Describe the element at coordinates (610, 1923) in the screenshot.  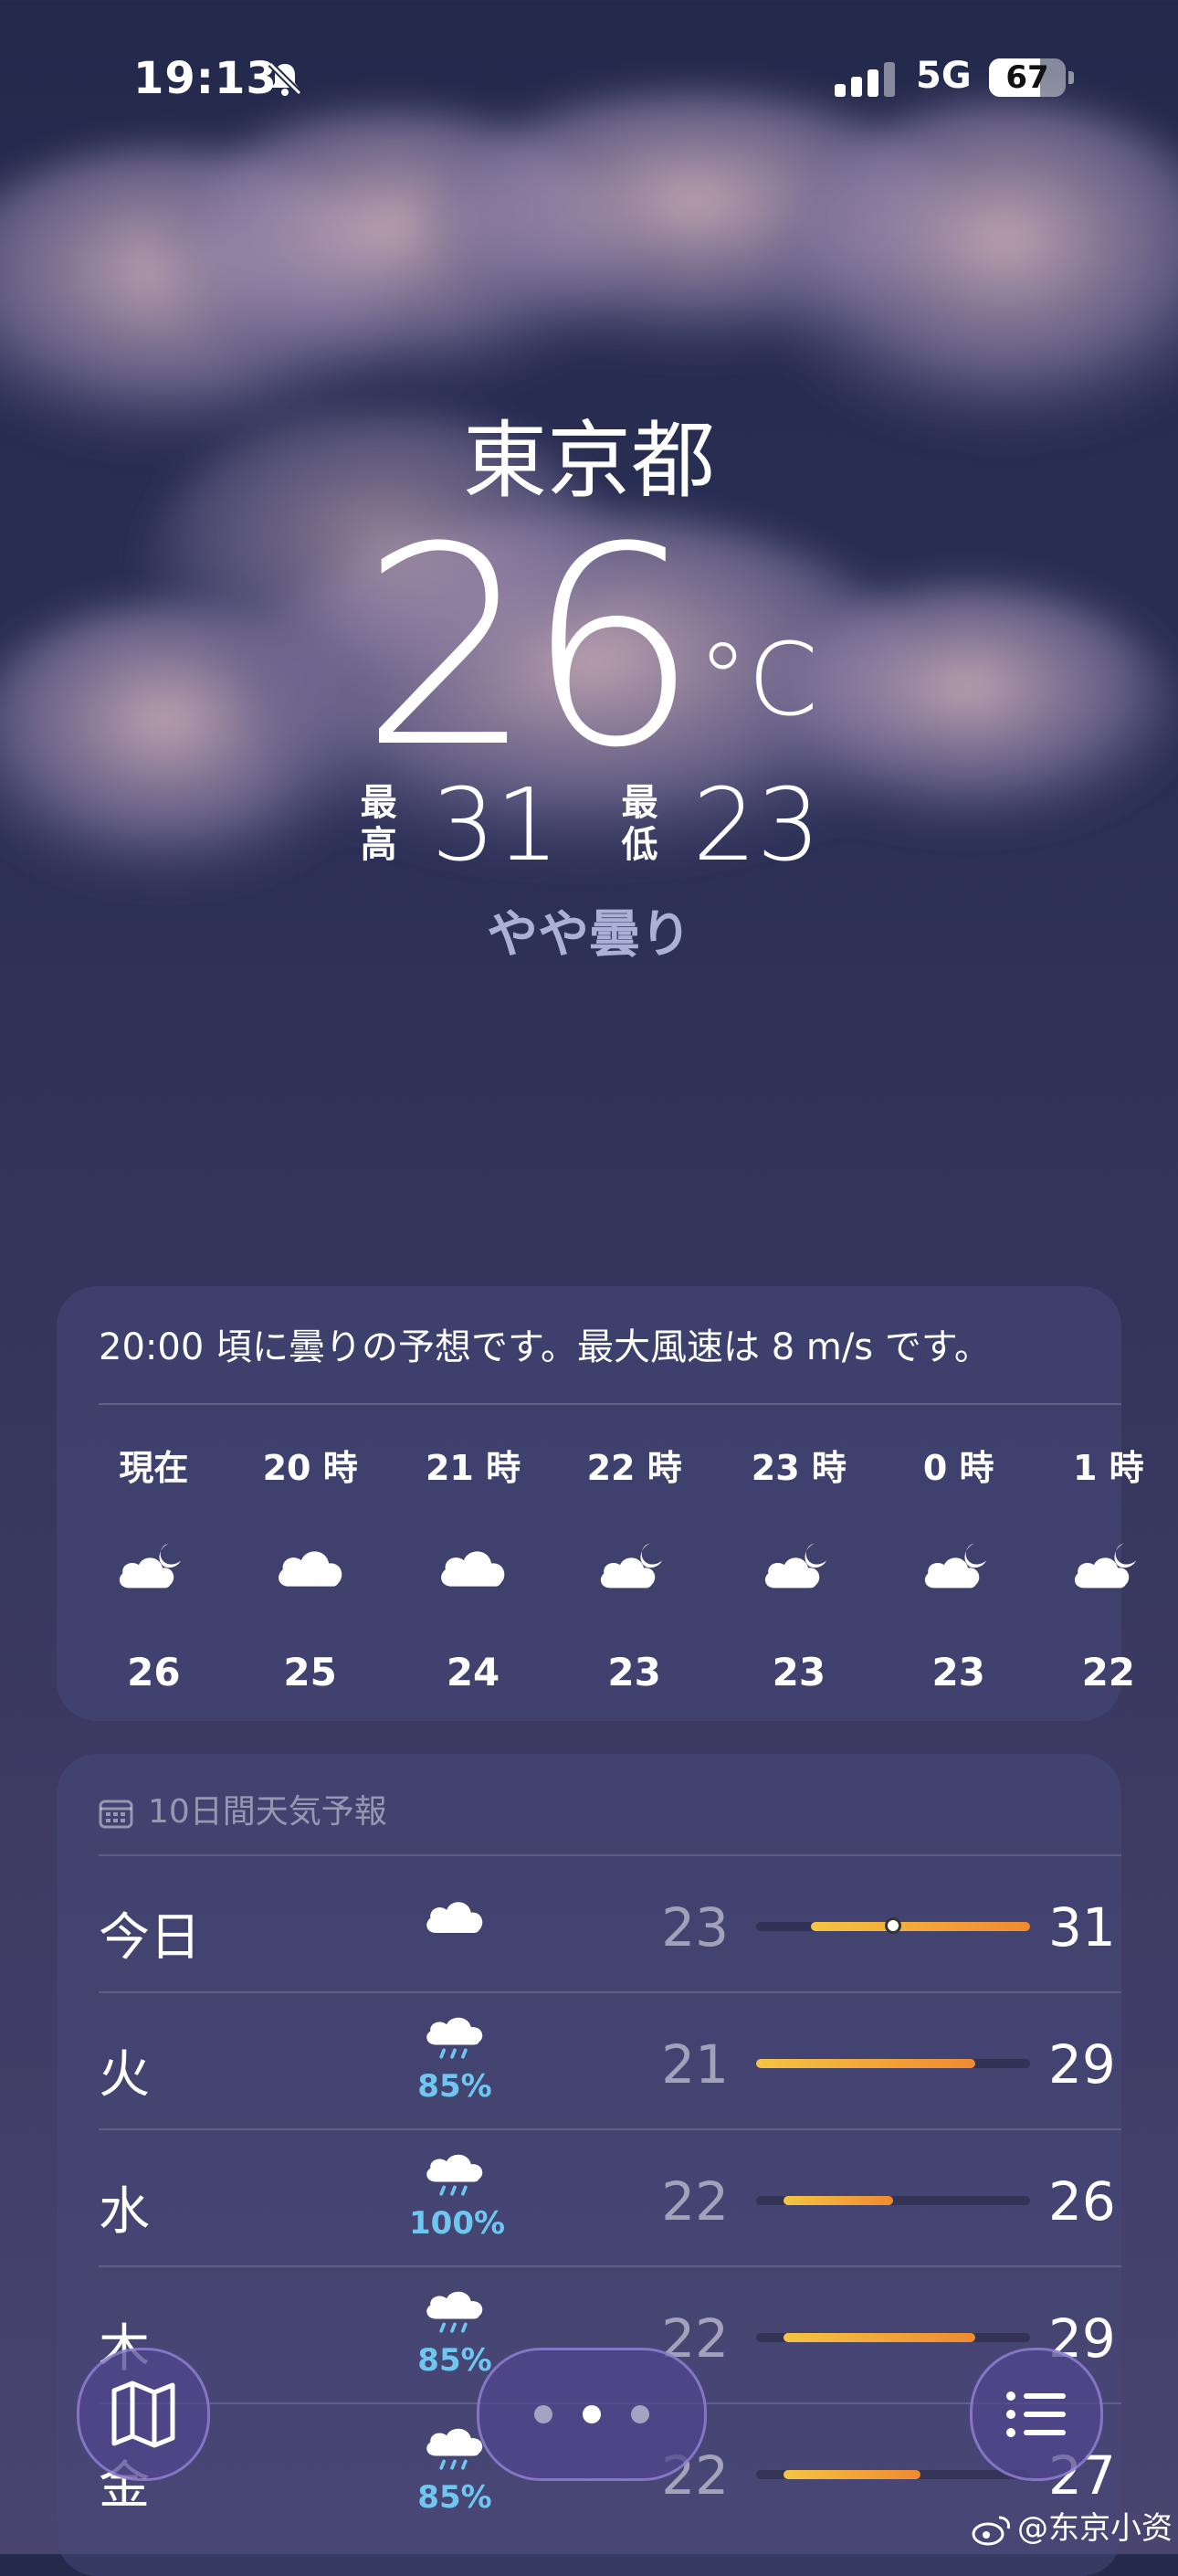
I see `daily-row: 今日 23 31` at that location.